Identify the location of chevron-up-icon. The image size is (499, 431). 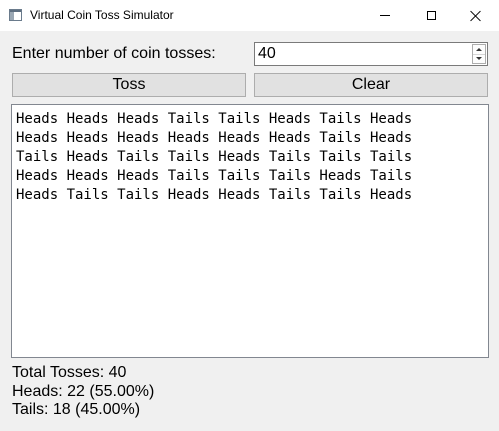
(479, 49).